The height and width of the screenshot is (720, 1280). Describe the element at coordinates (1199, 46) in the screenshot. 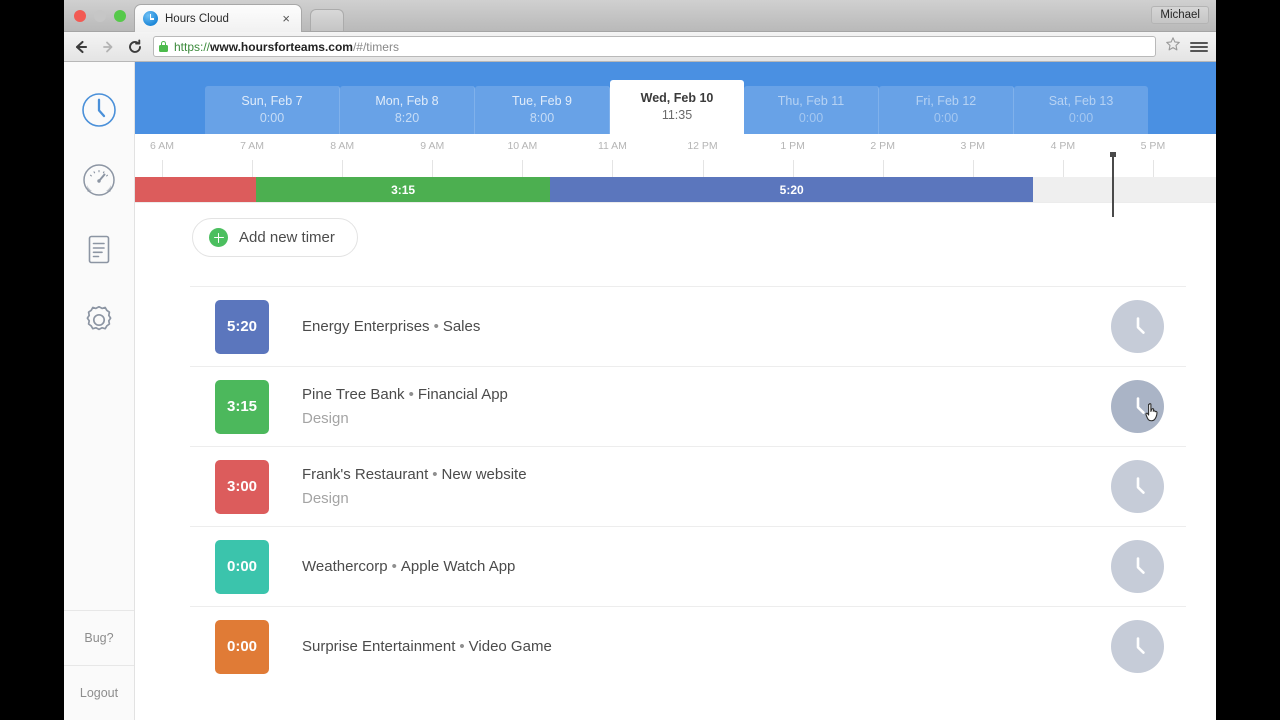

I see `hamburger-menu-icon` at that location.